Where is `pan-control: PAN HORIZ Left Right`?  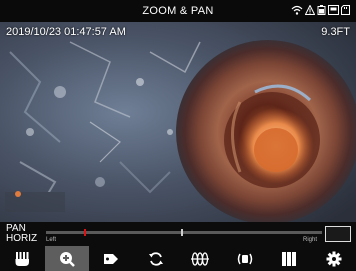
pan-control: PAN HORIZ Left Right is located at coordinates (178, 234).